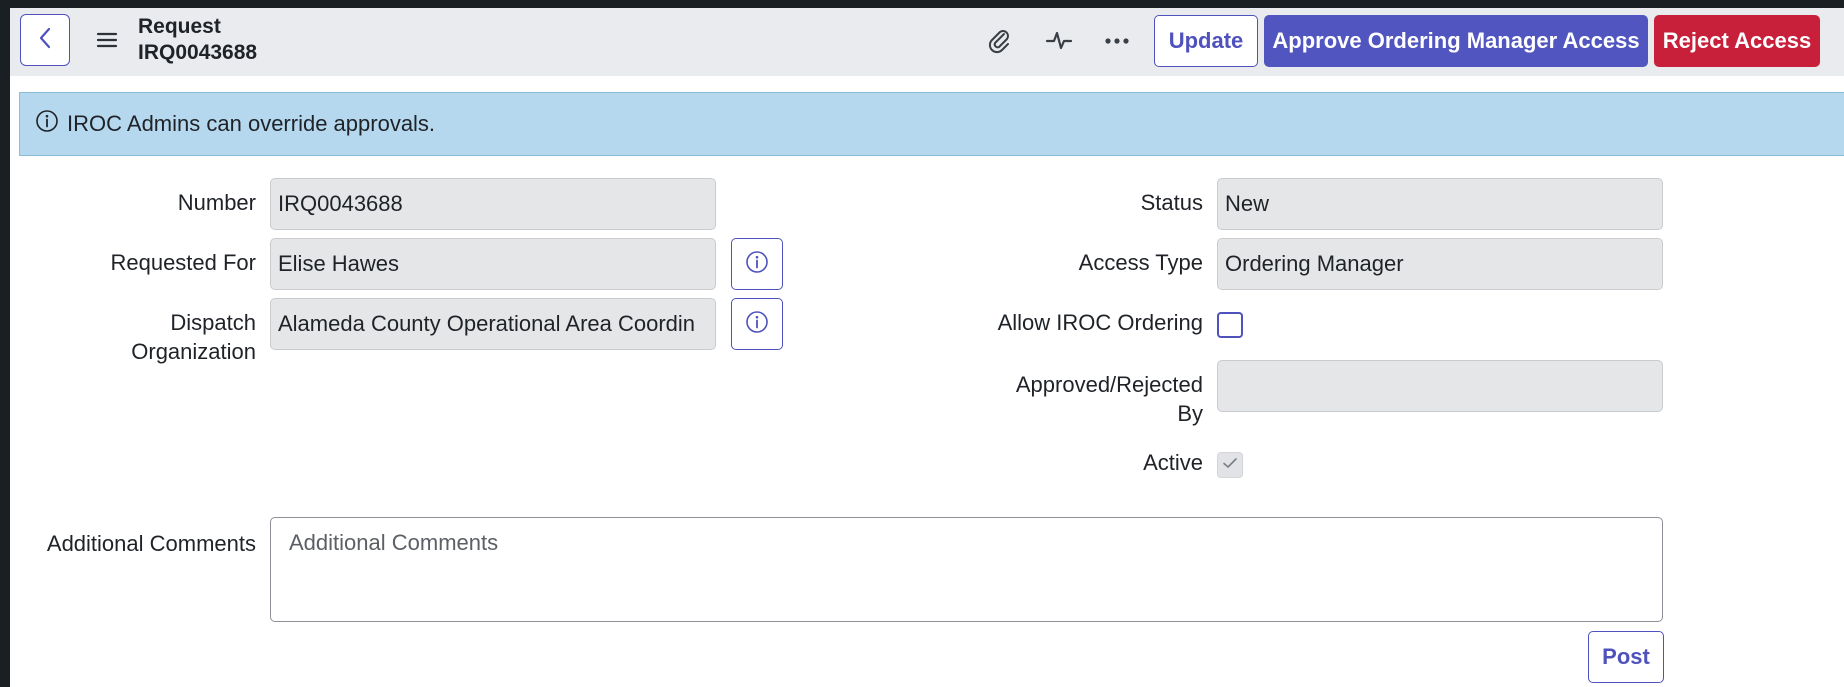 Image resolution: width=1844 pixels, height=687 pixels. I want to click on additional-comments-label: Additional Comments, so click(151, 543).